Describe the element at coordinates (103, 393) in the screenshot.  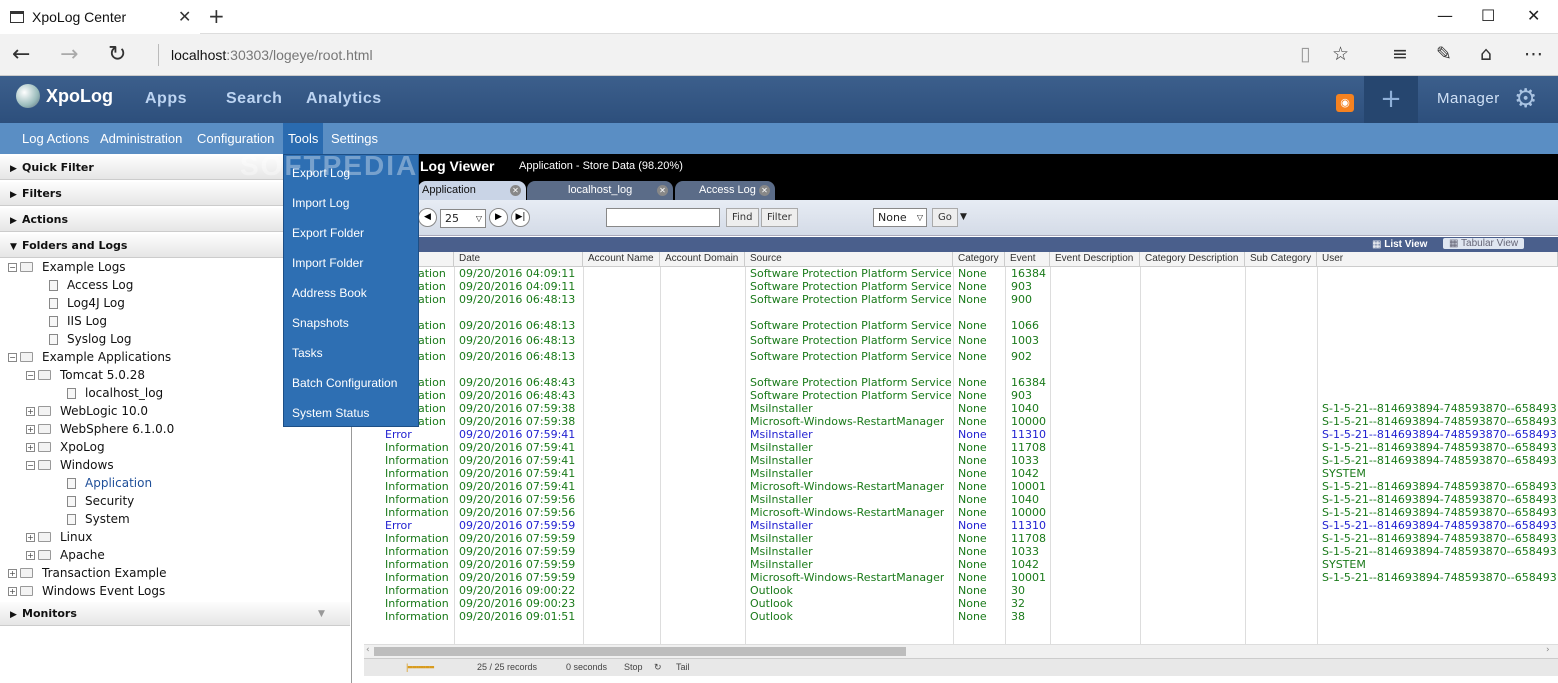
I see `tree-node: localhost_log` at that location.